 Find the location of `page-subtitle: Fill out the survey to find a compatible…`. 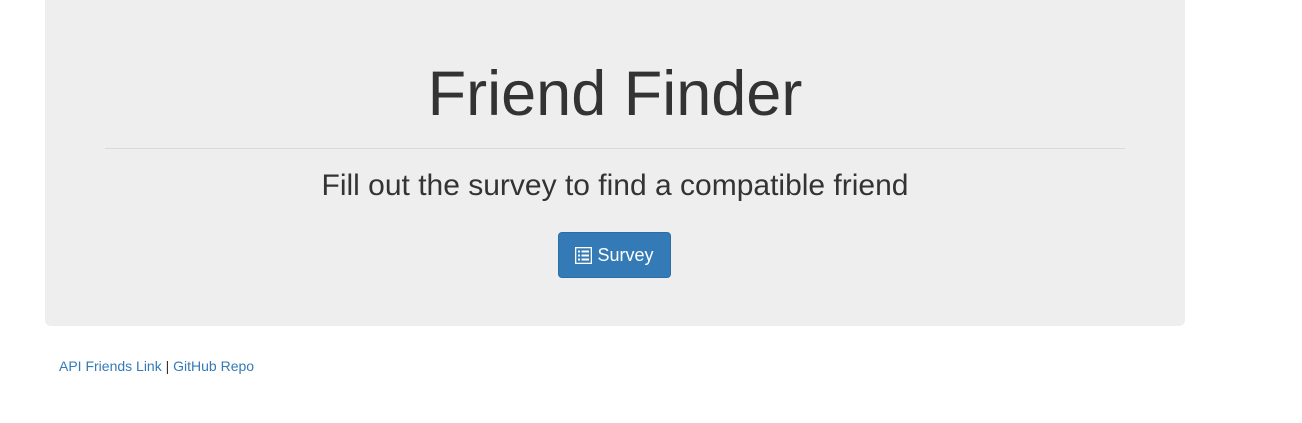

page-subtitle: Fill out the survey to find a compatible… is located at coordinates (615, 185).